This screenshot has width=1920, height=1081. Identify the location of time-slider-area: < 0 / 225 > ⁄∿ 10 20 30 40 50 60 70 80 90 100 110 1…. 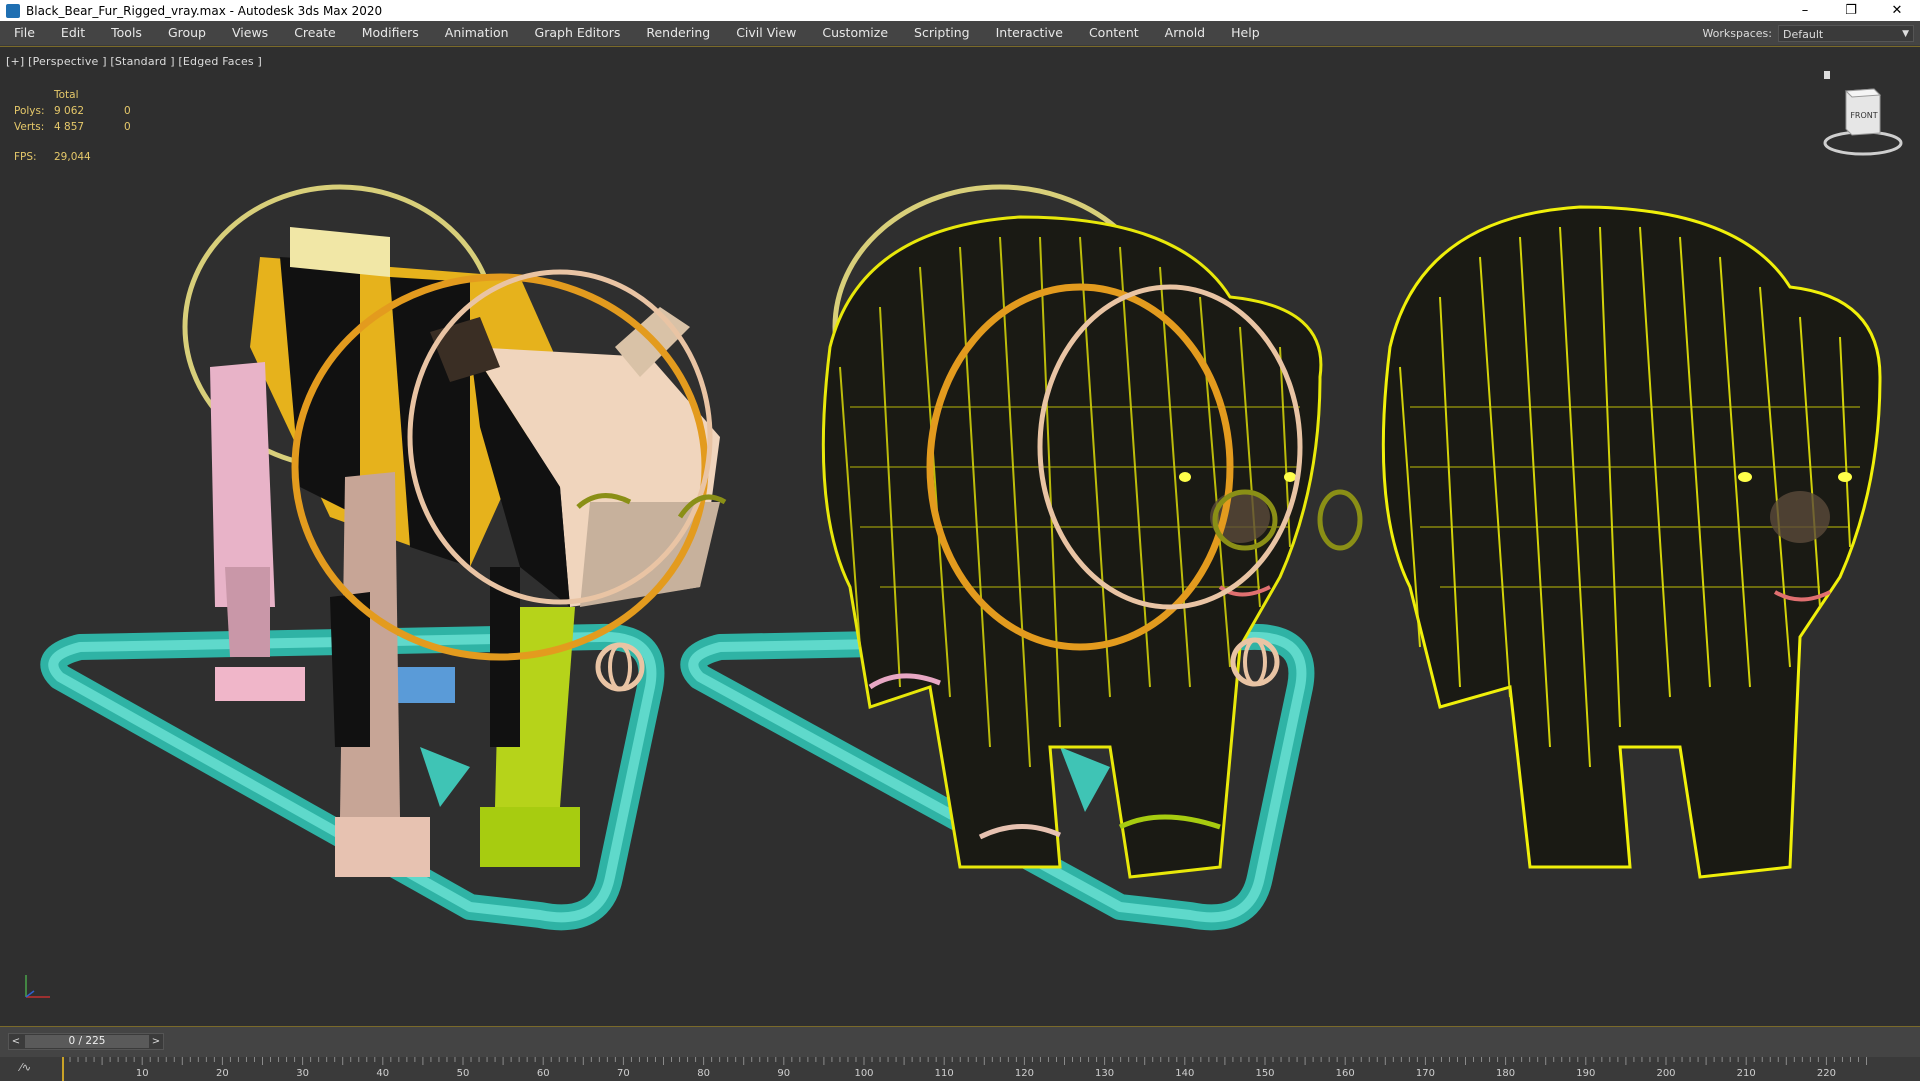
(960, 1053).